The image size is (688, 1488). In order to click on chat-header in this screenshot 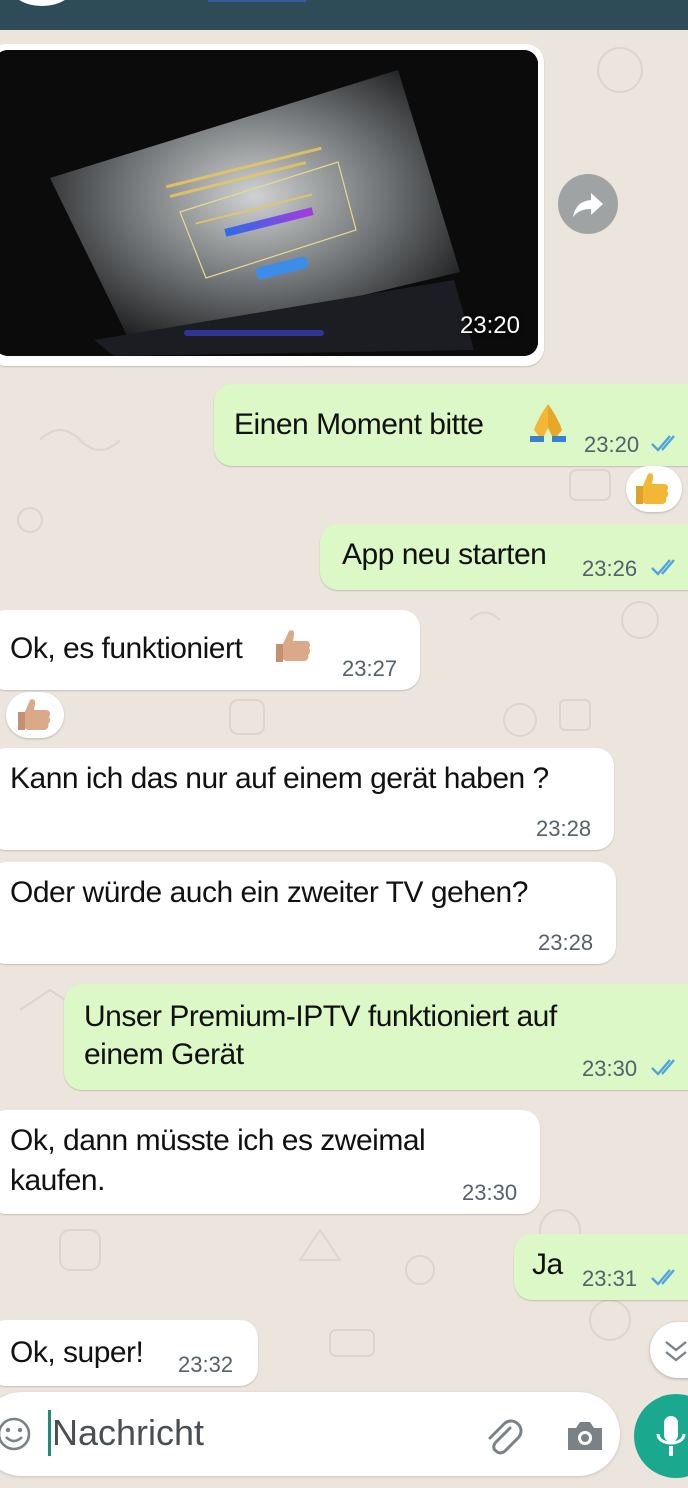, I will do `click(344, 15)`.